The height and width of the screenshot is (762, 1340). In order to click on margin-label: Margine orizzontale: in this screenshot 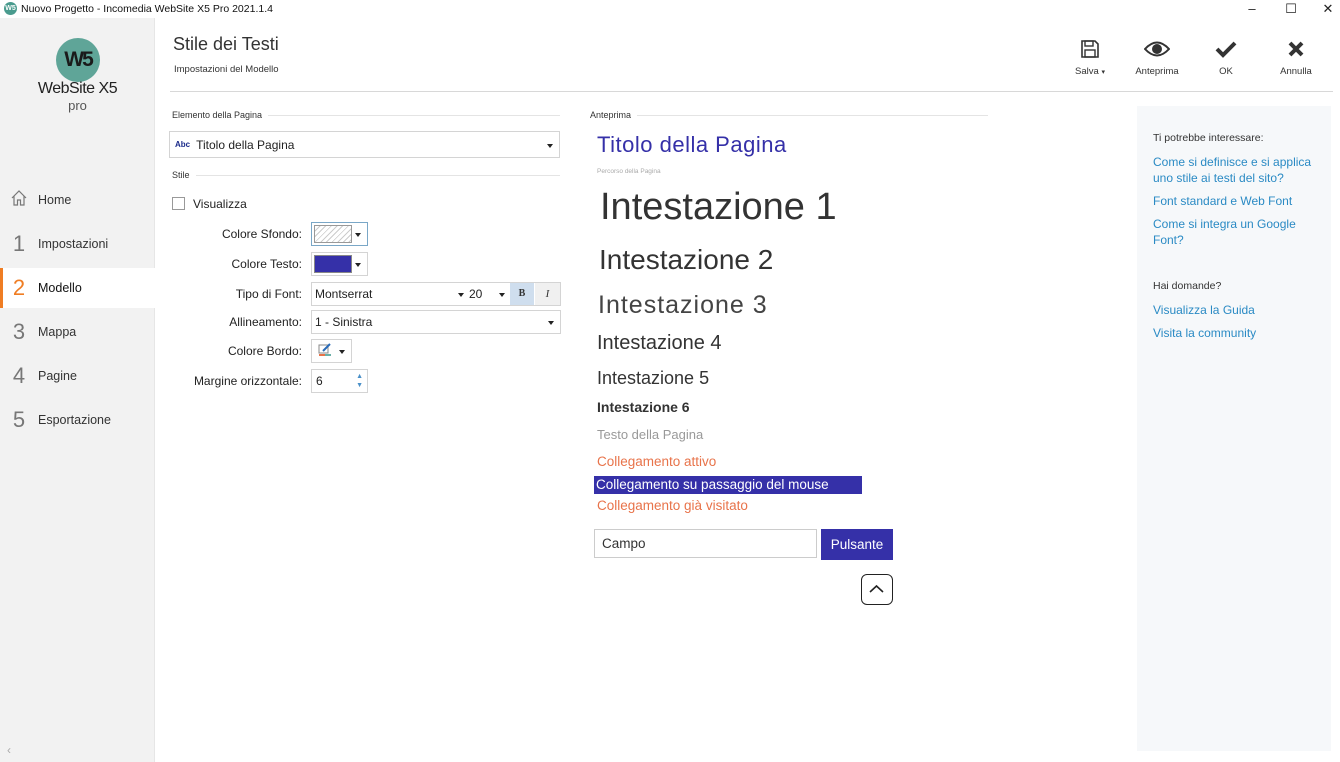, I will do `click(247, 381)`.